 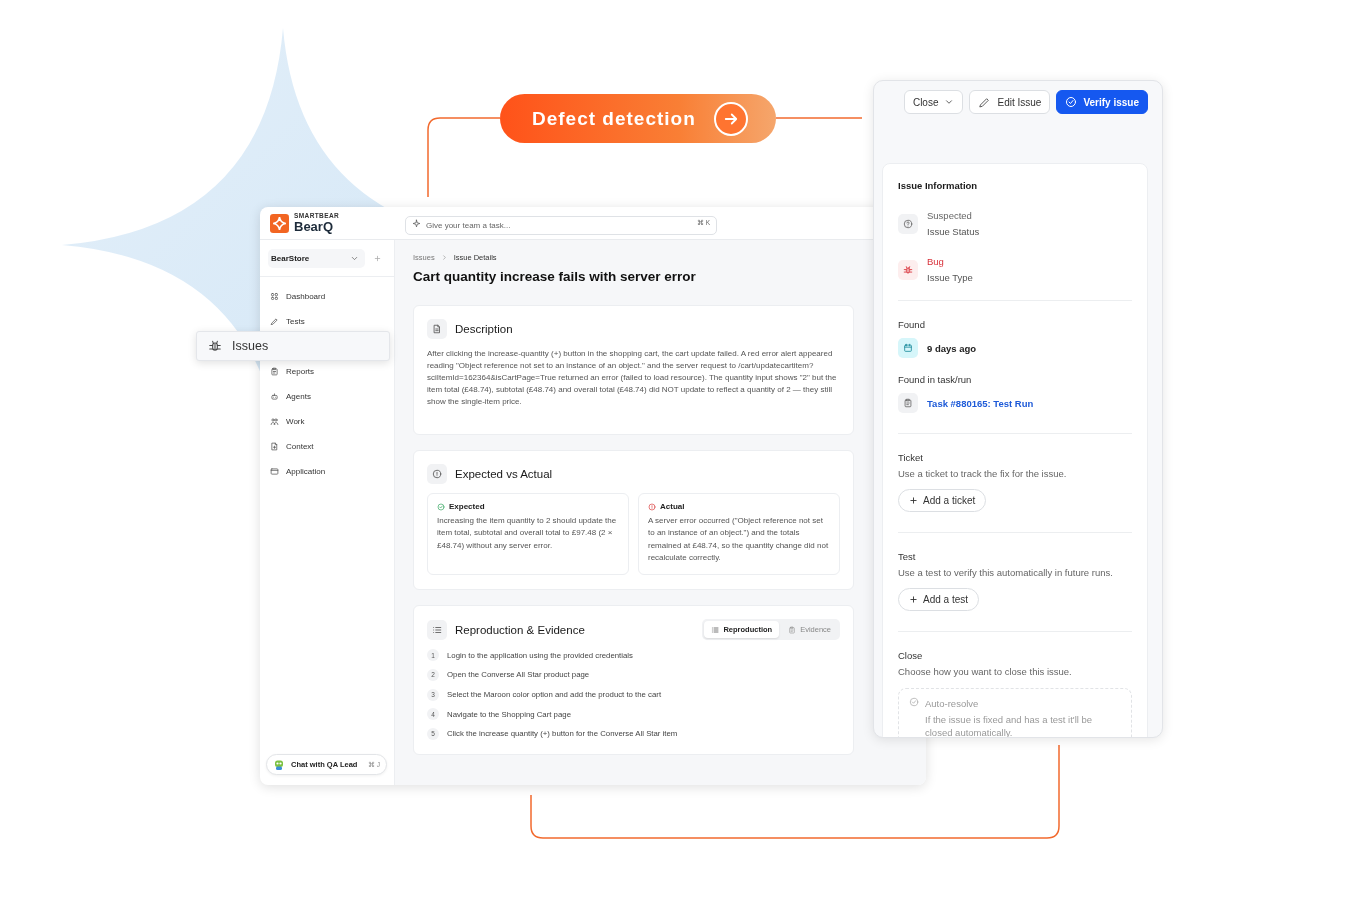 I want to click on box-text: A server error occurred ("Object reference not set to an instance of an object.") and the totals remained at £48.74, so the quantity change did not recalculate correctly., so click(x=739, y=539).